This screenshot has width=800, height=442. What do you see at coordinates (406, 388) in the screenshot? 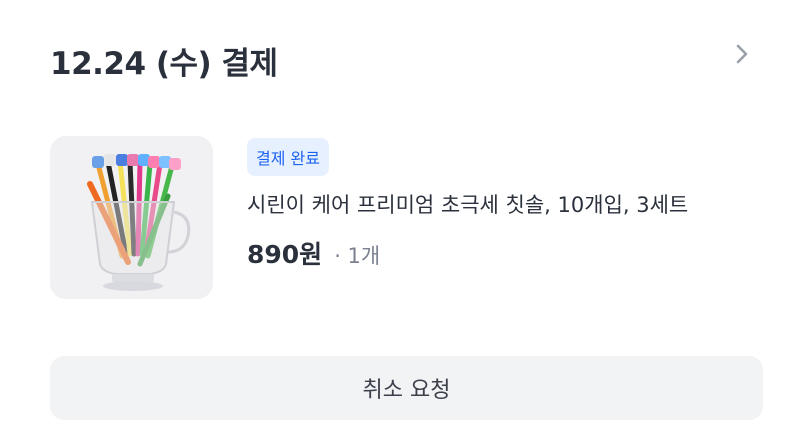
I see `cancel-request-button: 취소 요청` at bounding box center [406, 388].